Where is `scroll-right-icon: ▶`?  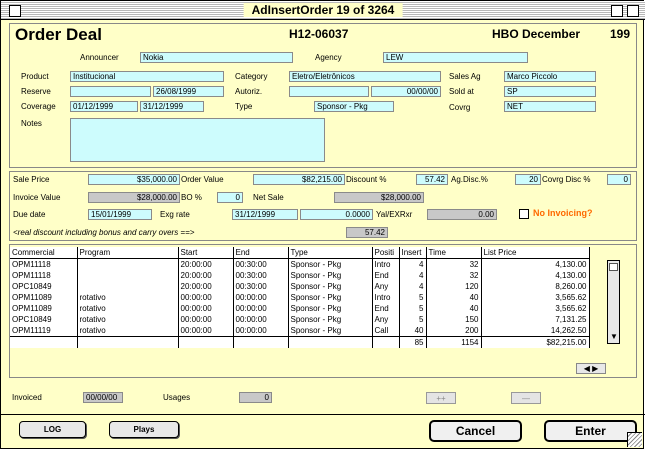 scroll-right-icon: ▶ is located at coordinates (595, 368).